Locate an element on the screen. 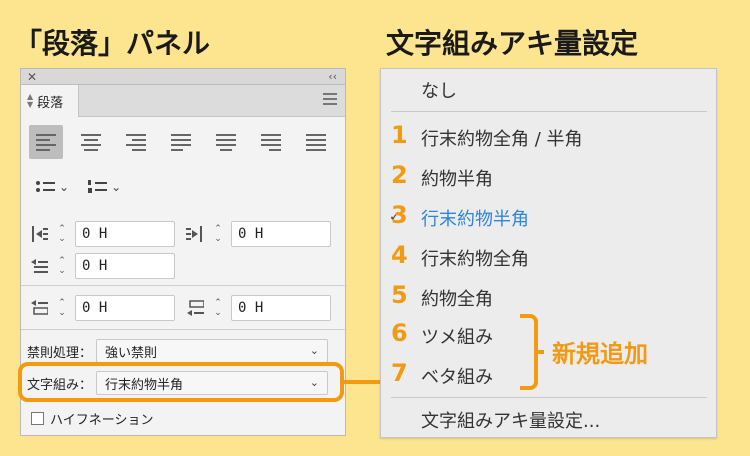  new-items-label: 新規追加 is located at coordinates (600, 354).